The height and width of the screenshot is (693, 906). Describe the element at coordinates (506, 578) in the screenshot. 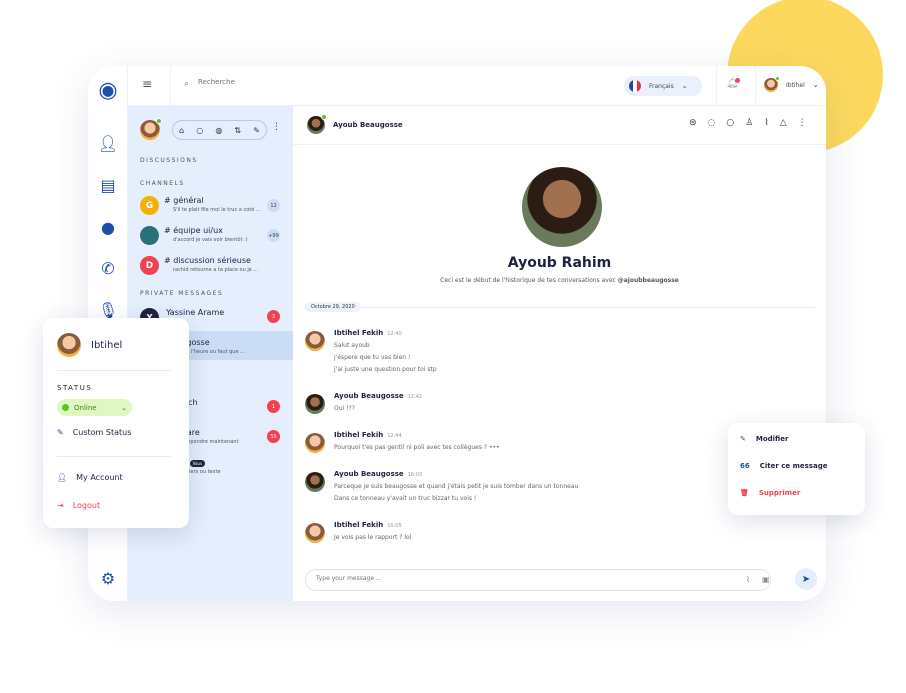

I see `message-input` at that location.